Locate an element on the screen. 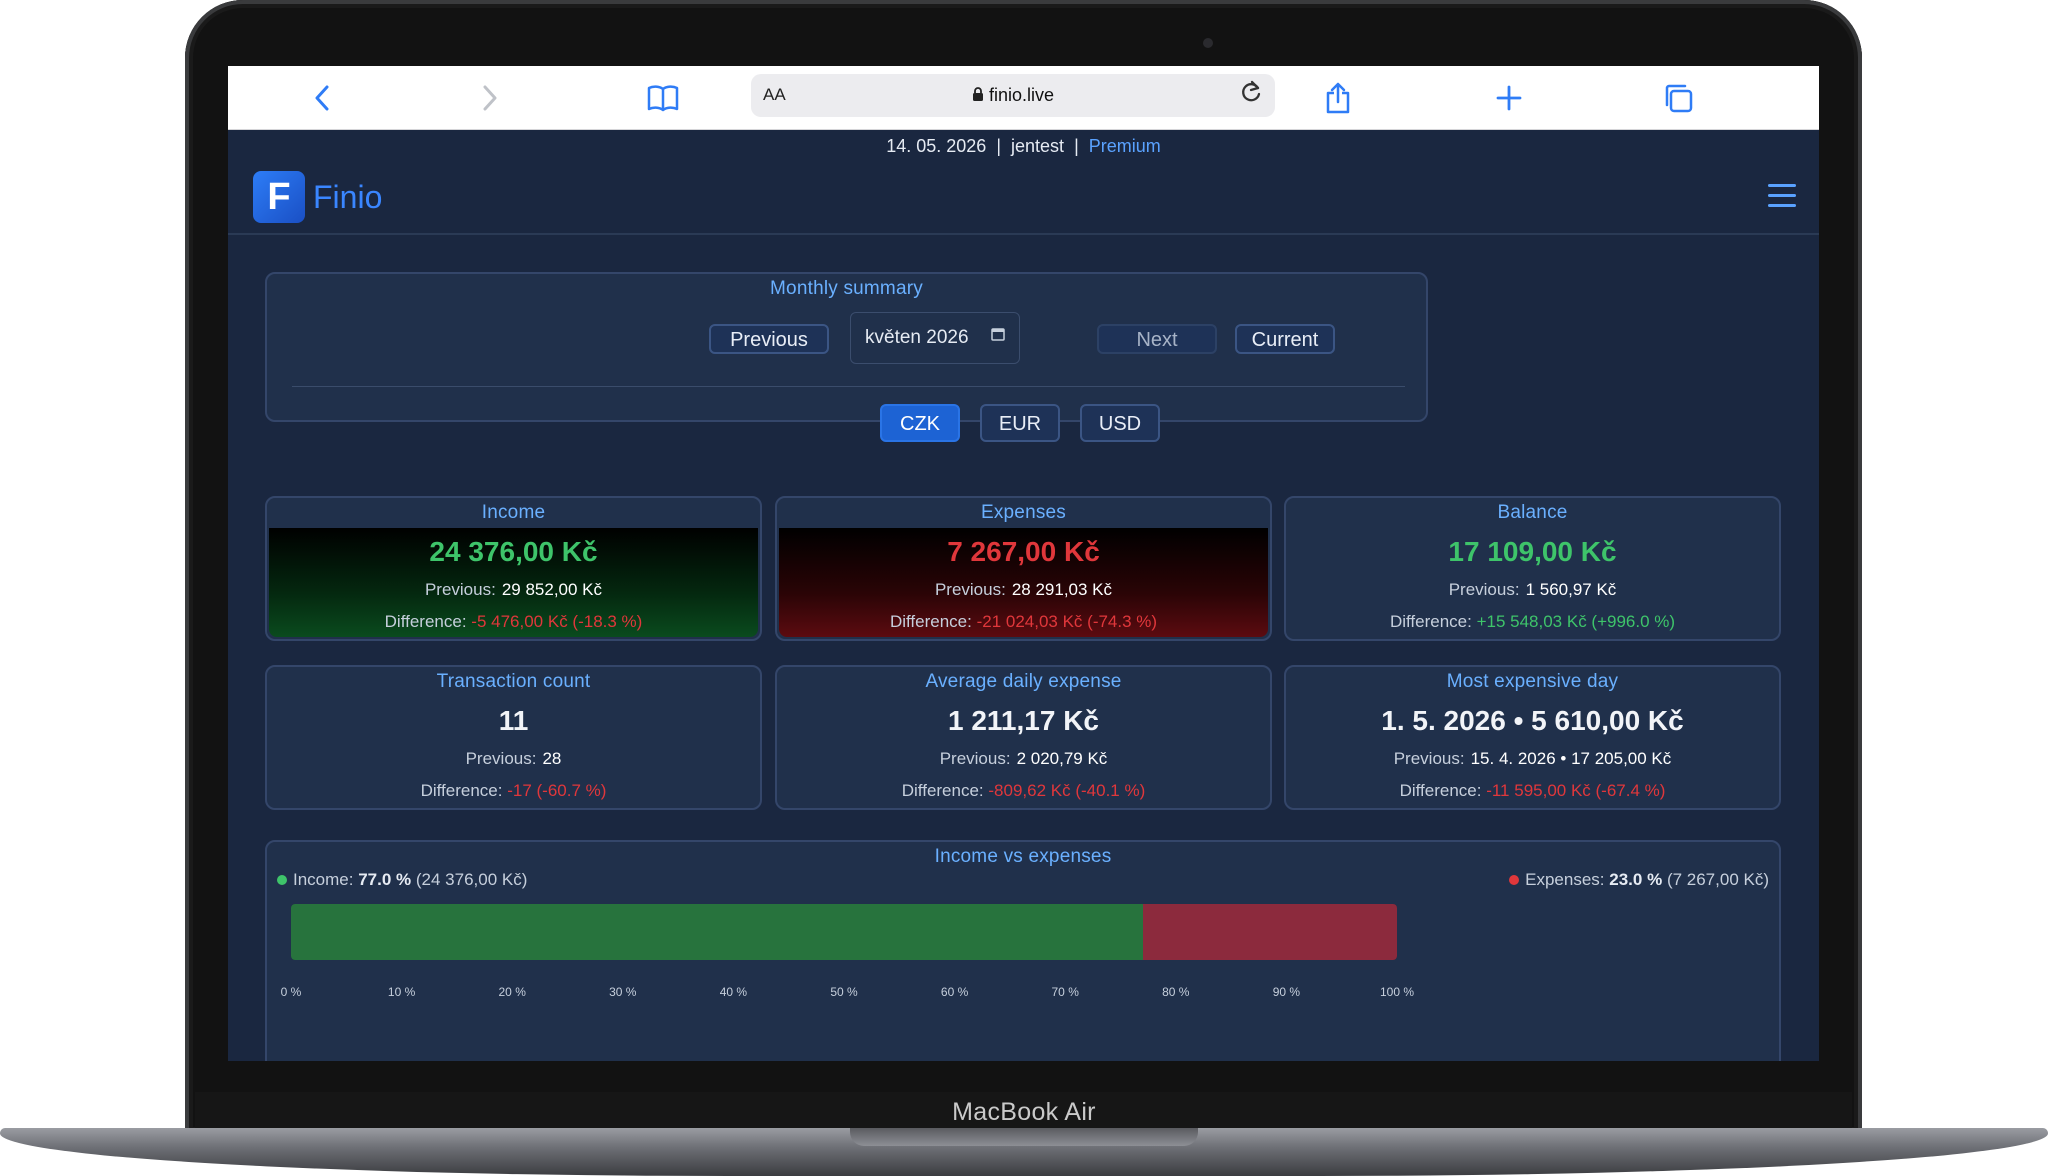  username: jentest is located at coordinates (1038, 146).